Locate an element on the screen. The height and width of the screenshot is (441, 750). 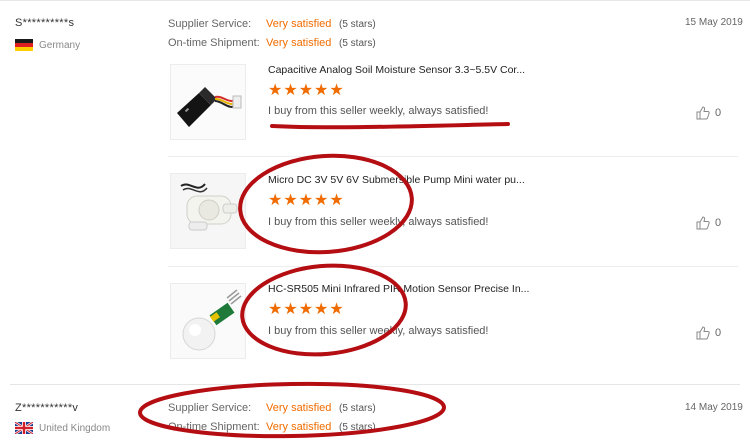
reviewer-name: S**********s is located at coordinates (45, 23).